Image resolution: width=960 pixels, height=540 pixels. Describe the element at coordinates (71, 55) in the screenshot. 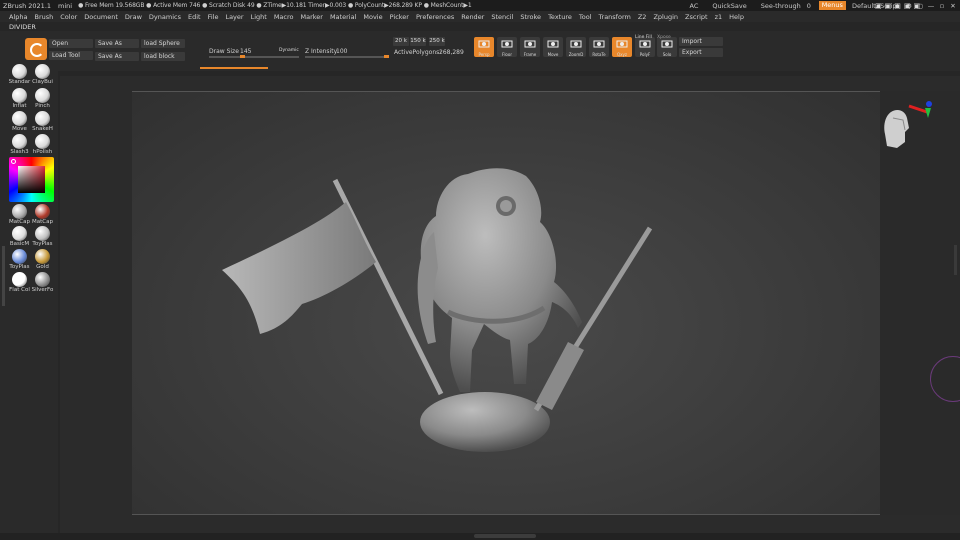

I see `load-tool-button: Load Tool` at that location.